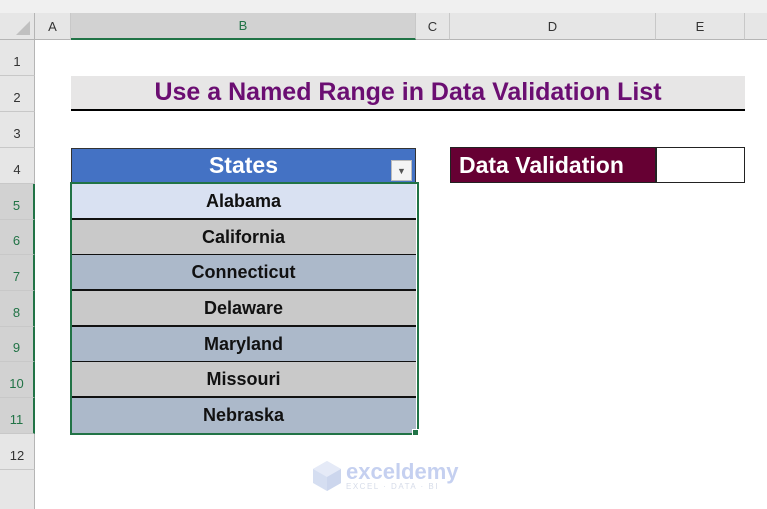 The height and width of the screenshot is (509, 767). Describe the element at coordinates (17, 380) in the screenshot. I see `row-header-10: 10` at that location.